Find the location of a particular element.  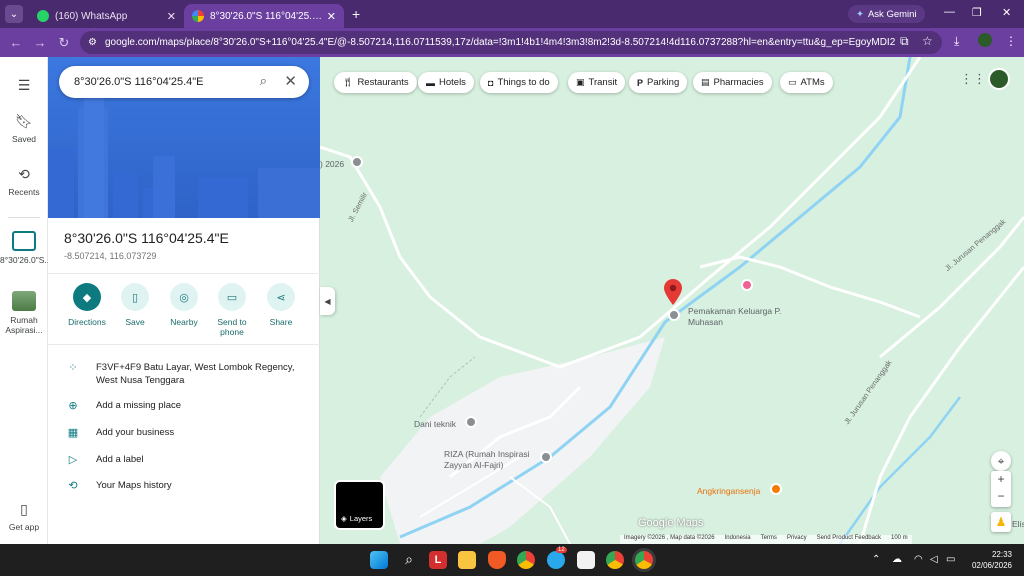

maps-history-row: ⟲ Your Maps history is located at coordinates (117, 485).